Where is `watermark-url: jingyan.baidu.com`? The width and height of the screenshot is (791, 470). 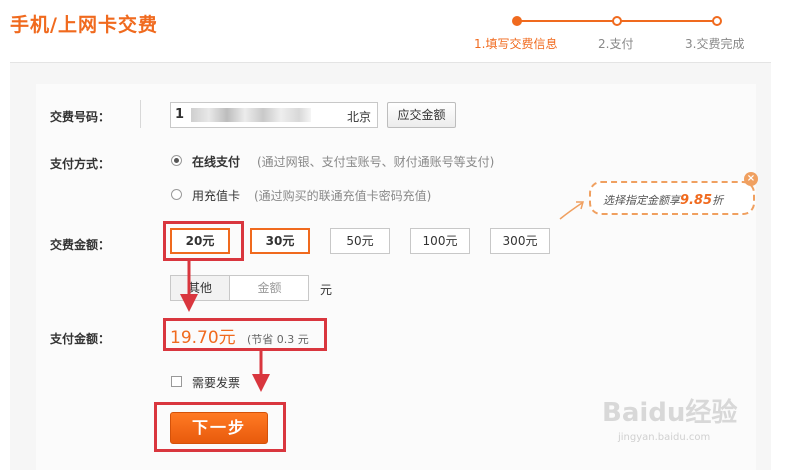 watermark-url: jingyan.baidu.com is located at coordinates (664, 437).